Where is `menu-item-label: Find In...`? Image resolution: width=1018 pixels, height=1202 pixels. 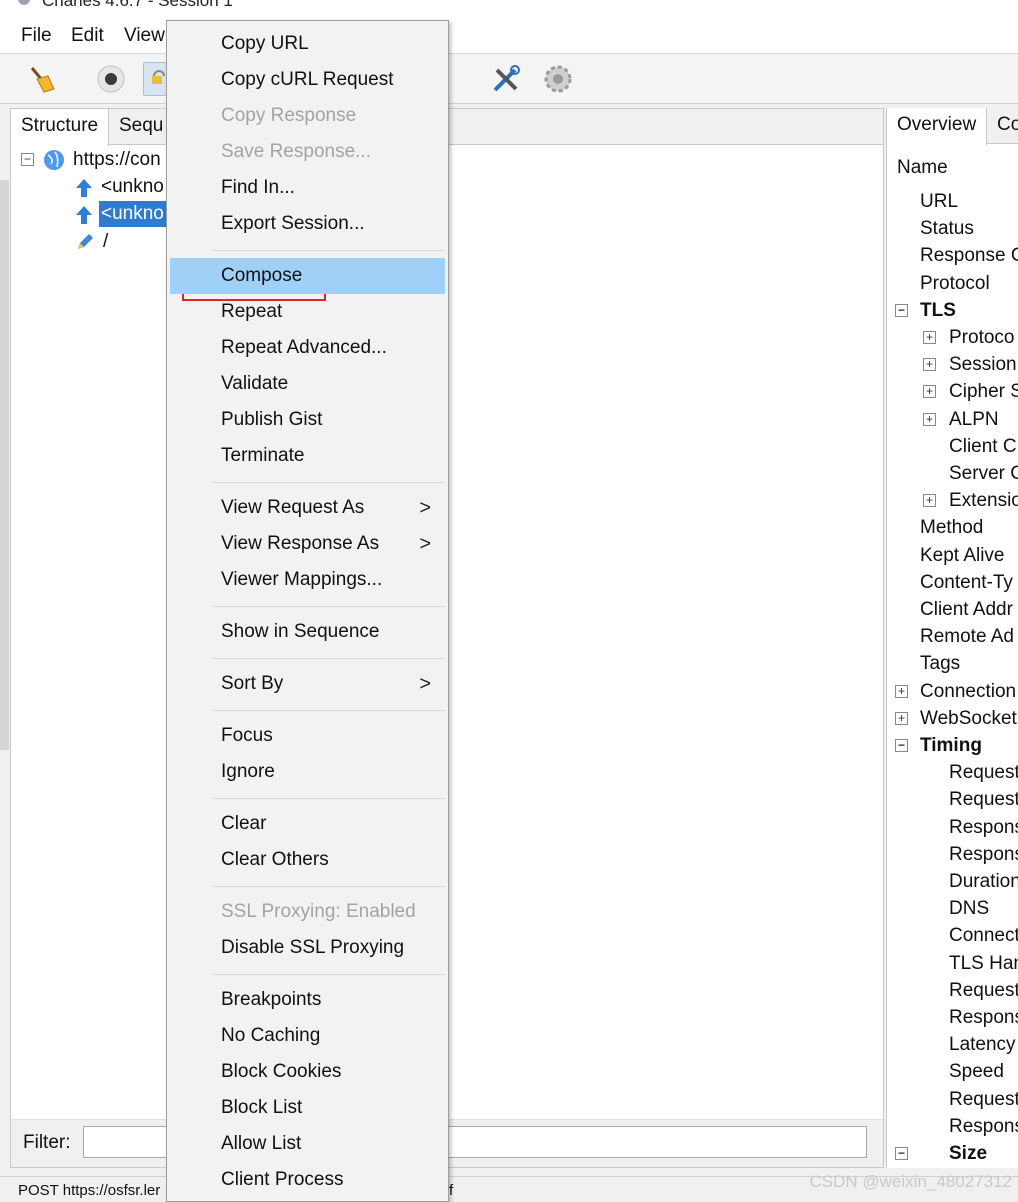
menu-item-label: Find In... is located at coordinates (258, 187).